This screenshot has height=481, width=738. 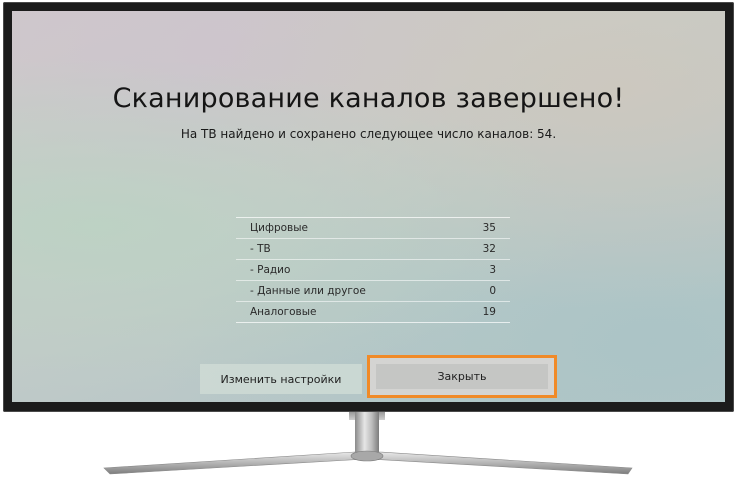 What do you see at coordinates (501, 463) in the screenshot?
I see `tv-stand-right-leg` at bounding box center [501, 463].